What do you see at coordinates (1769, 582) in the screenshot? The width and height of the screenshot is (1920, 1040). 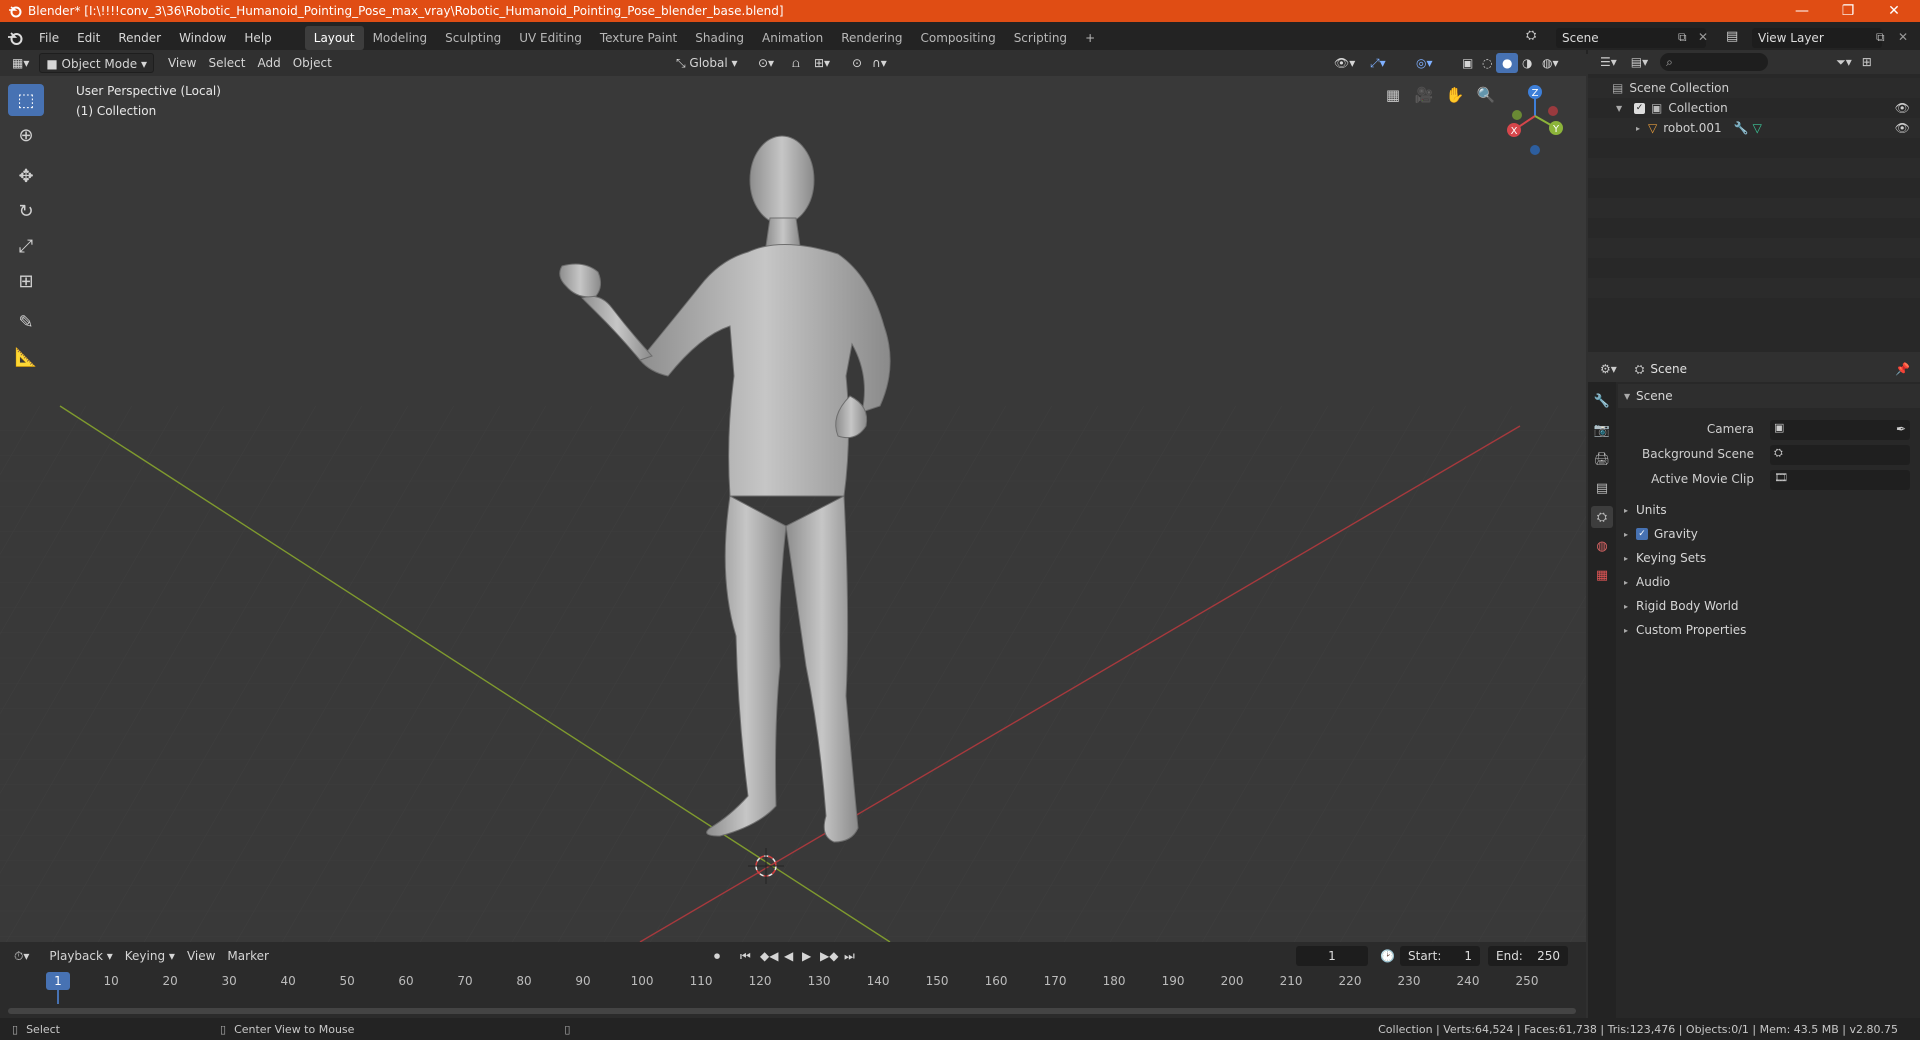 I see `audio-panel: ▸ Audio` at bounding box center [1769, 582].